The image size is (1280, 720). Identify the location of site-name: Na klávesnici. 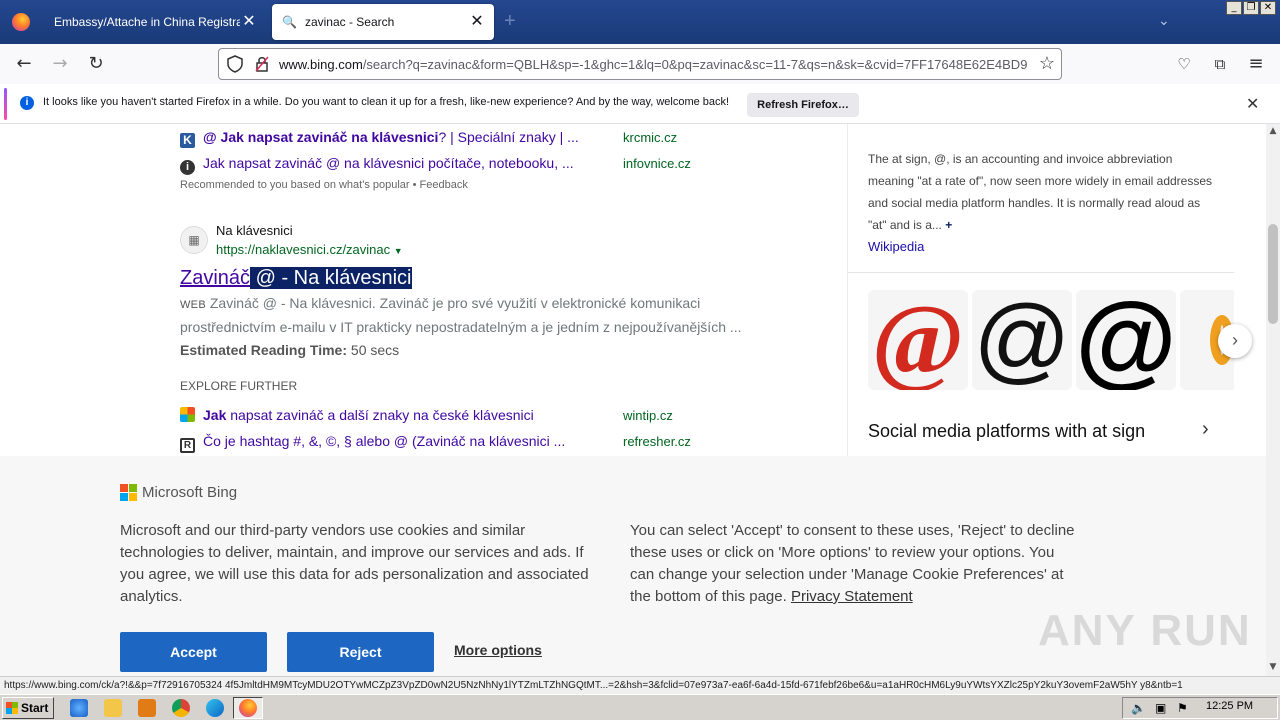
(254, 230).